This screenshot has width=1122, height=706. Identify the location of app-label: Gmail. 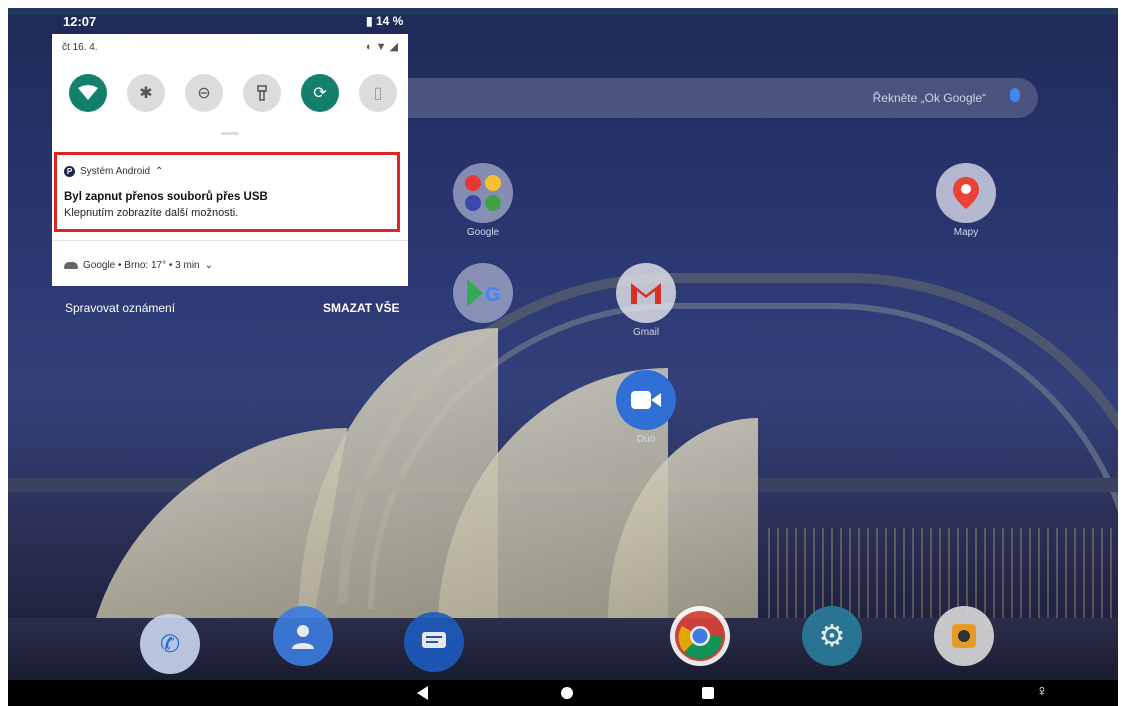
(646, 332).